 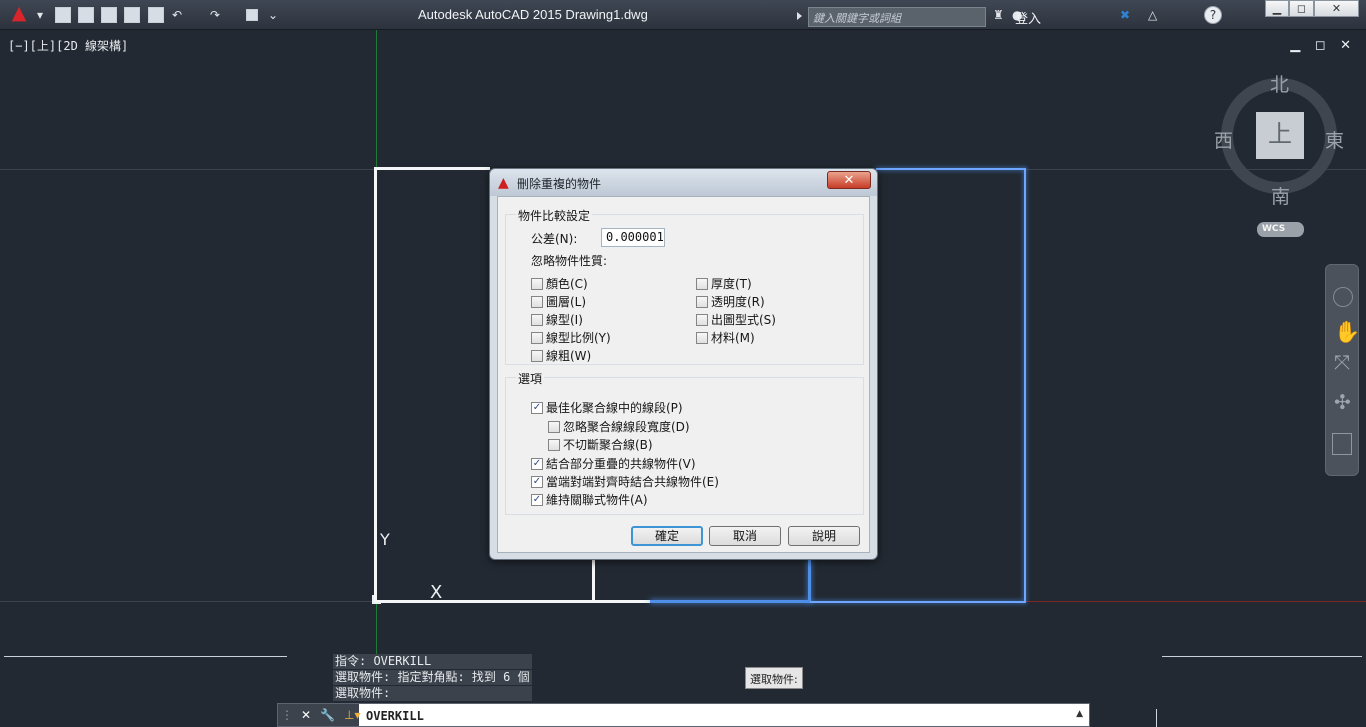 I want to click on ignore-thickness-checkbox: 厚度(T), so click(x=724, y=283).